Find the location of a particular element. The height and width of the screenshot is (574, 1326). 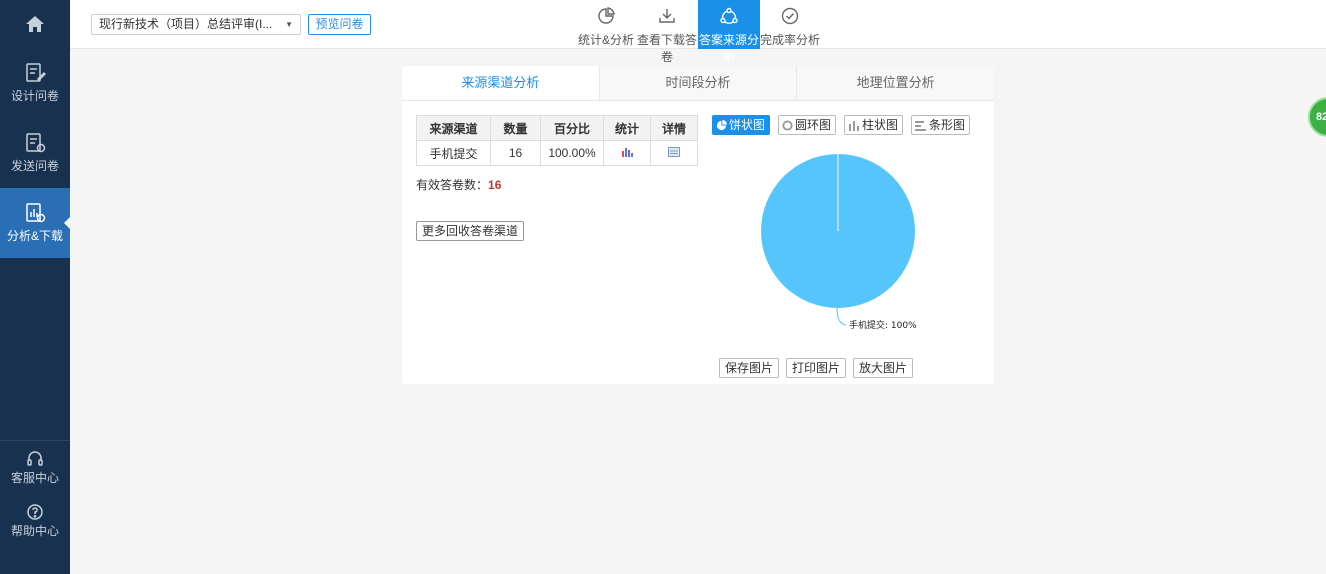

sidebar-item-label: 客服中心 is located at coordinates (34, 477).